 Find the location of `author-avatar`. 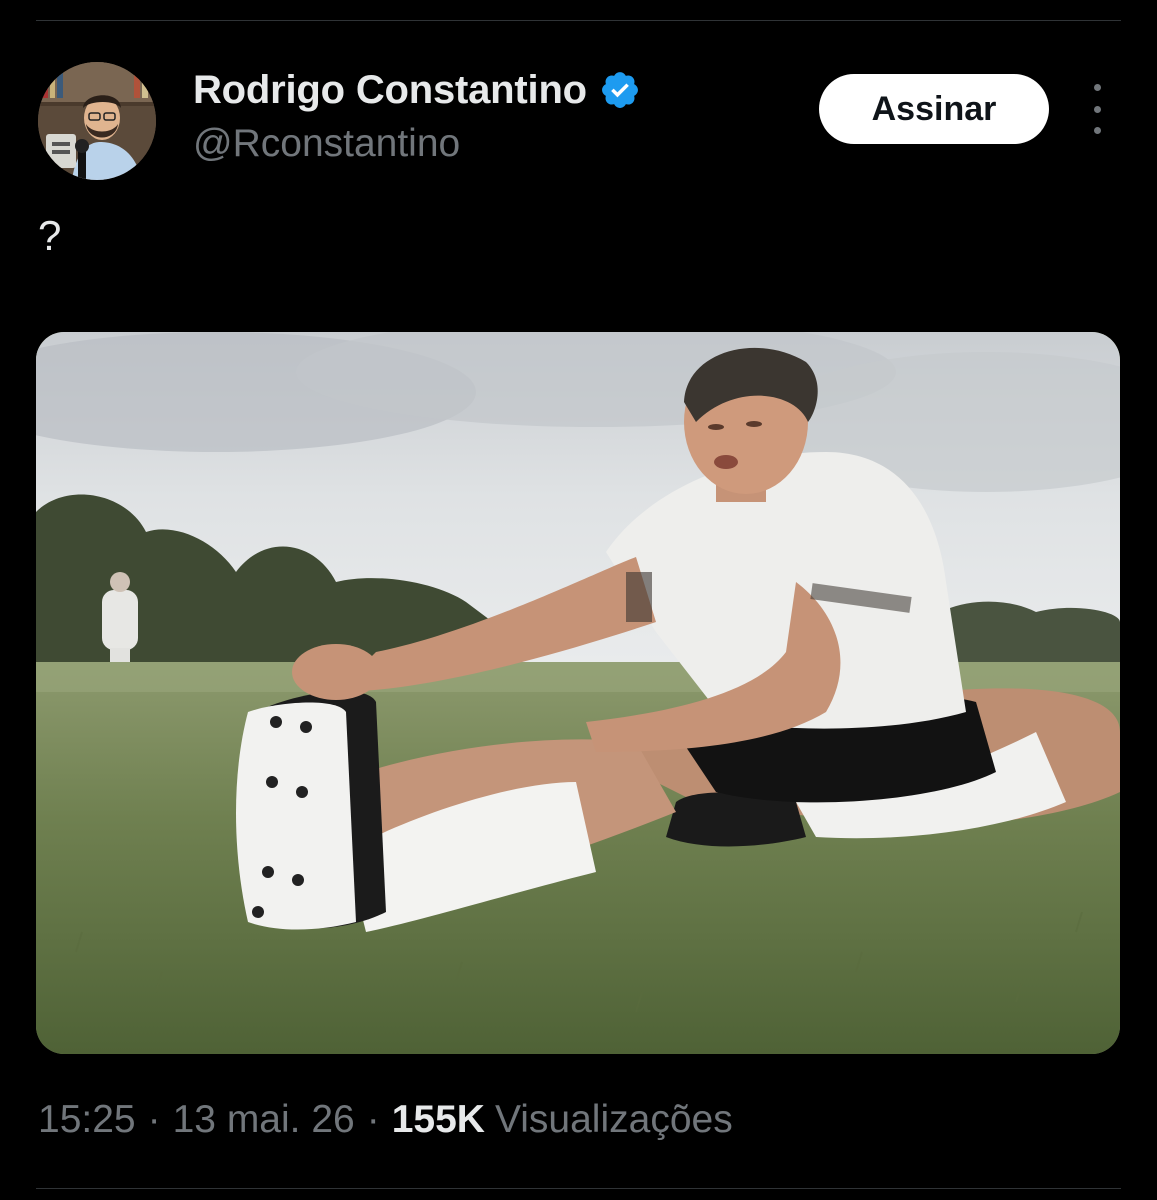

author-avatar is located at coordinates (97, 121).